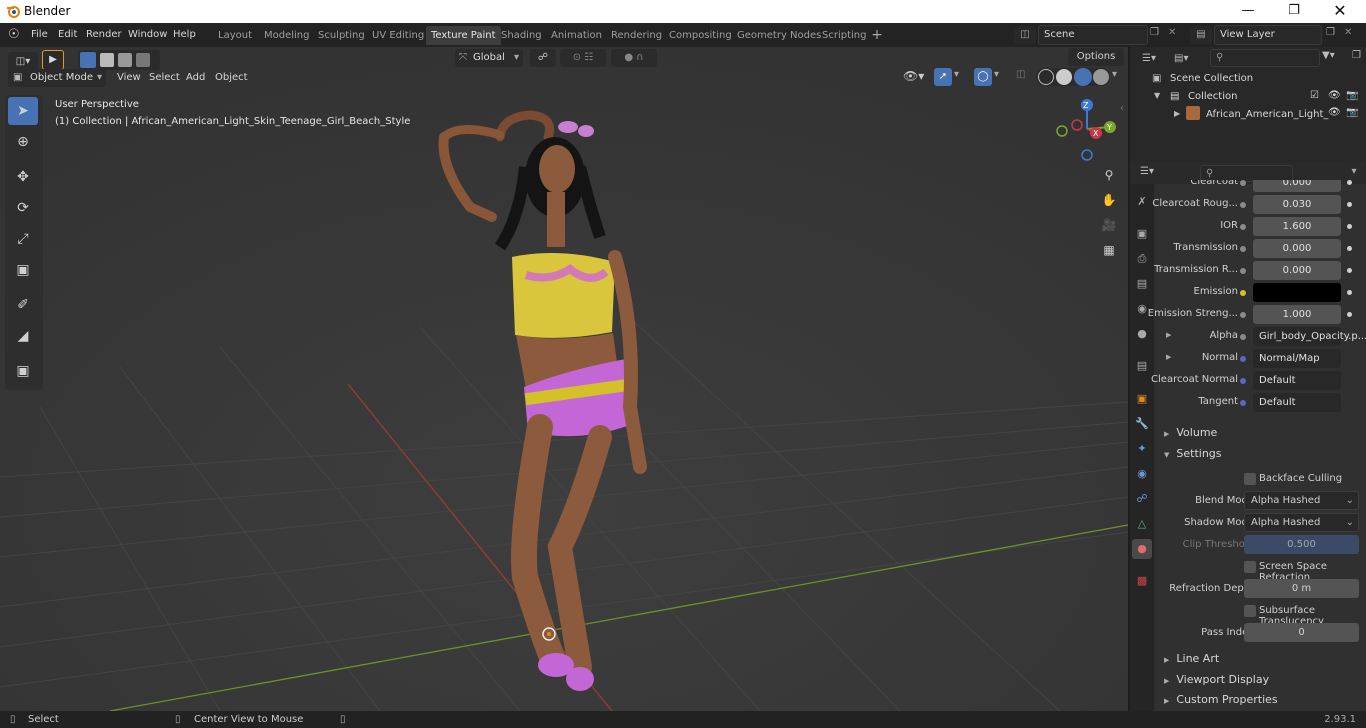 This screenshot has width=1366, height=728. What do you see at coordinates (67, 35) in the screenshot?
I see `menu-edit: Edit` at bounding box center [67, 35].